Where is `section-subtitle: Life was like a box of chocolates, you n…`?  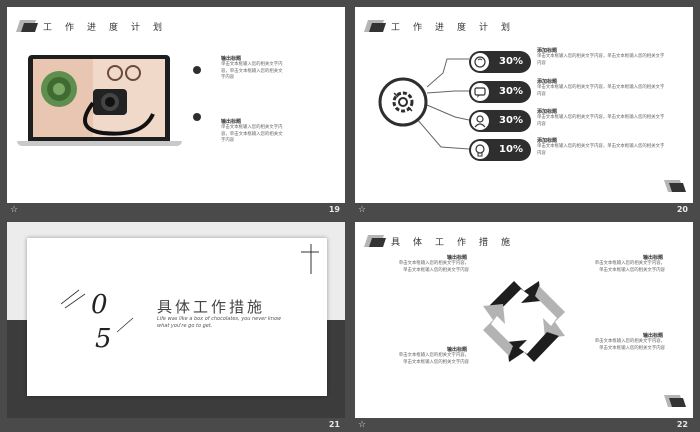
section-subtitle: Life was like a box of chocolates, you n… is located at coordinates (219, 322).